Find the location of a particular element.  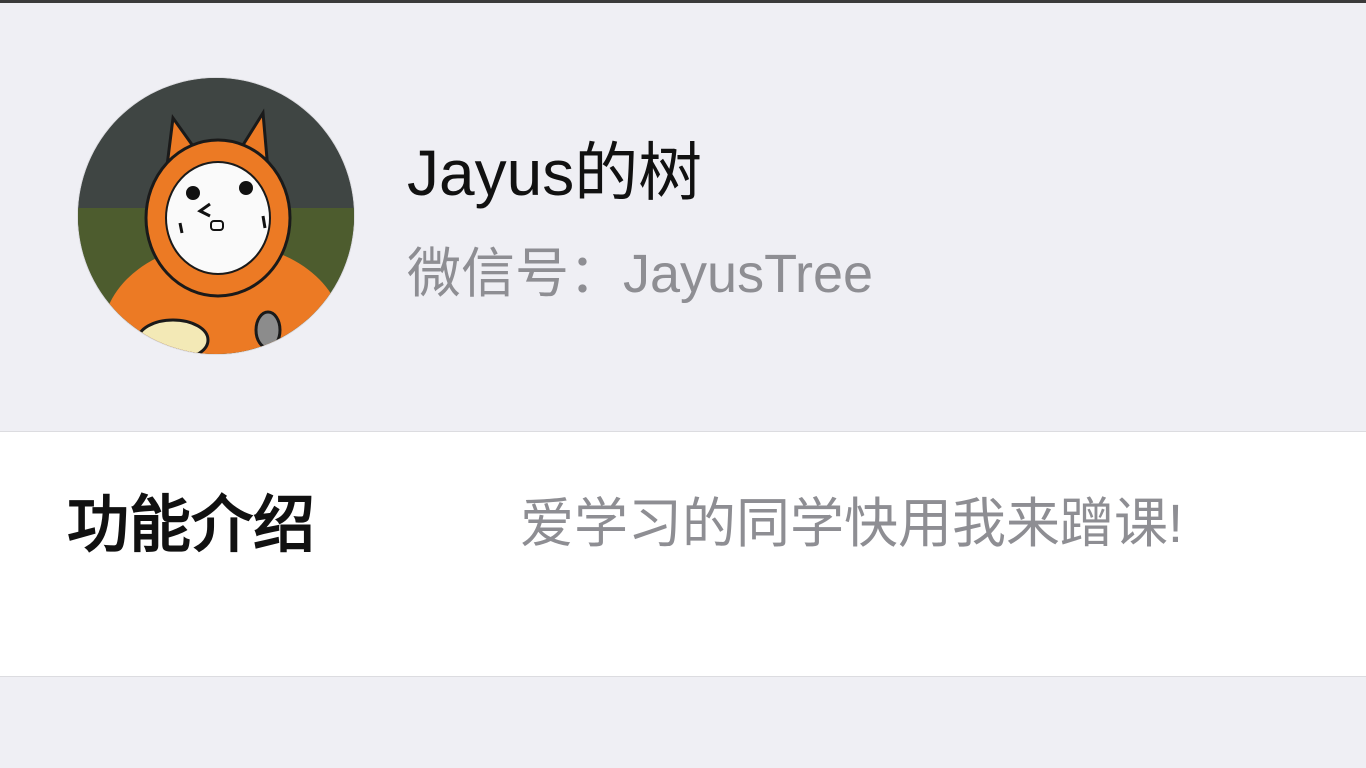

avatar is located at coordinates (216, 216).